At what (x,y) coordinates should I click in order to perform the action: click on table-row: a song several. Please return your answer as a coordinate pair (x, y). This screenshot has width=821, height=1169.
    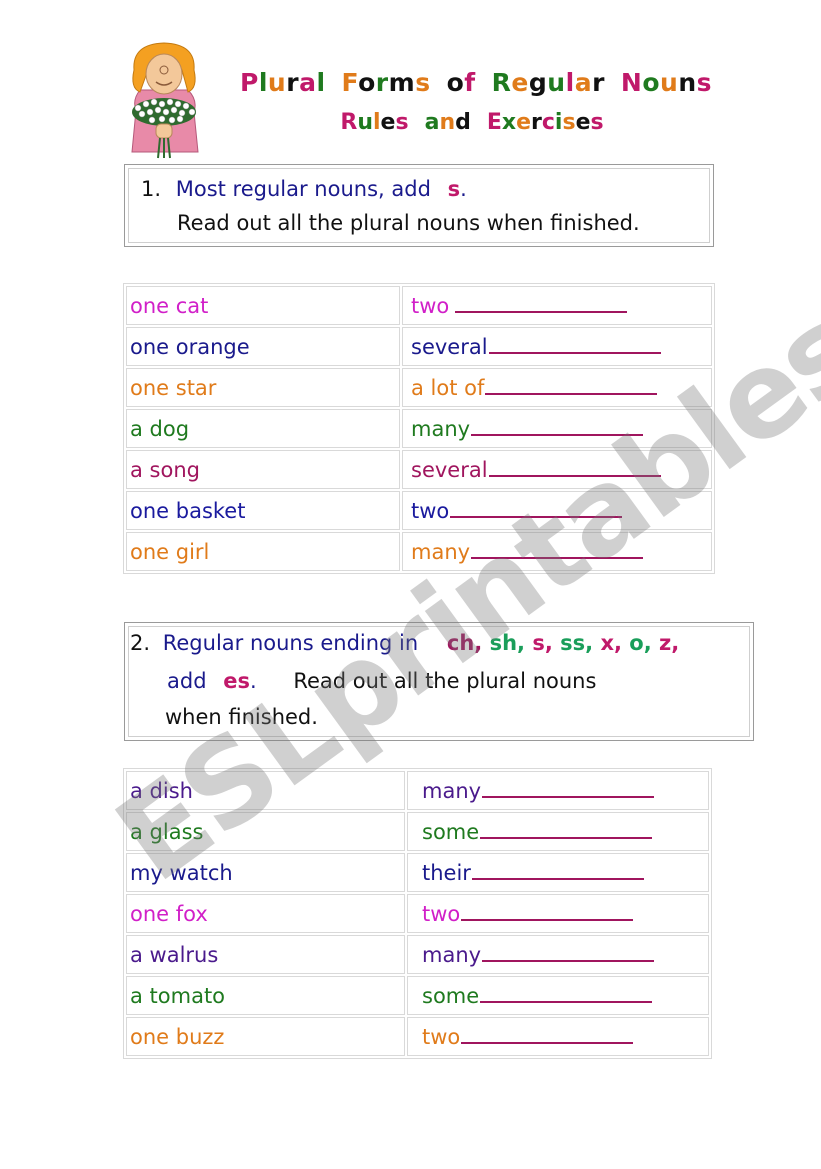
    Looking at the image, I should click on (419, 469).